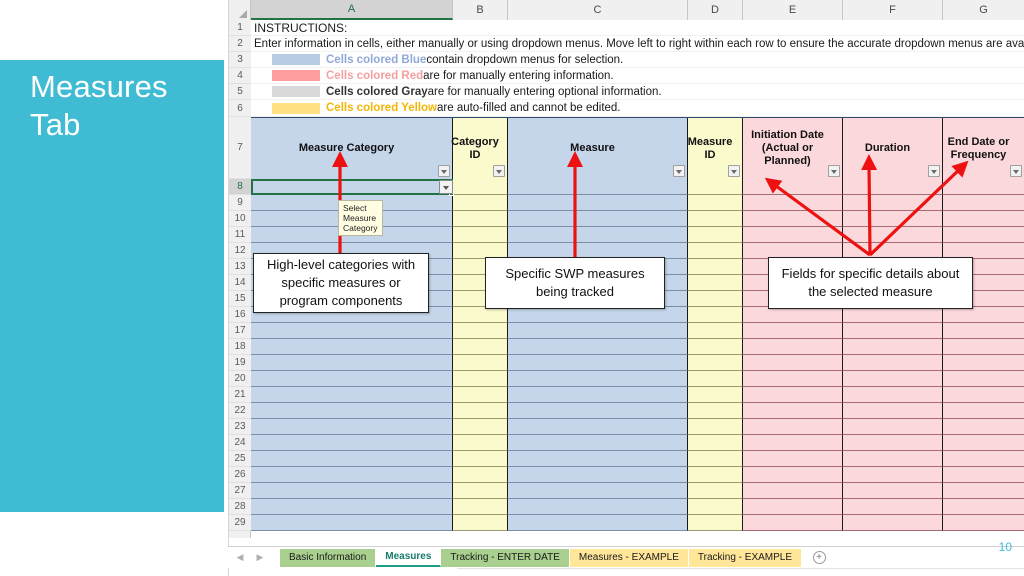  I want to click on column-header-f: F, so click(893, 10).